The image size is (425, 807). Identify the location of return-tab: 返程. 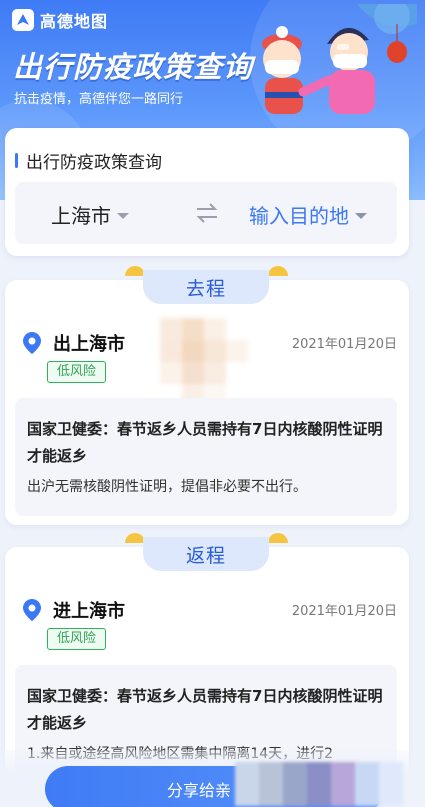
(212, 555).